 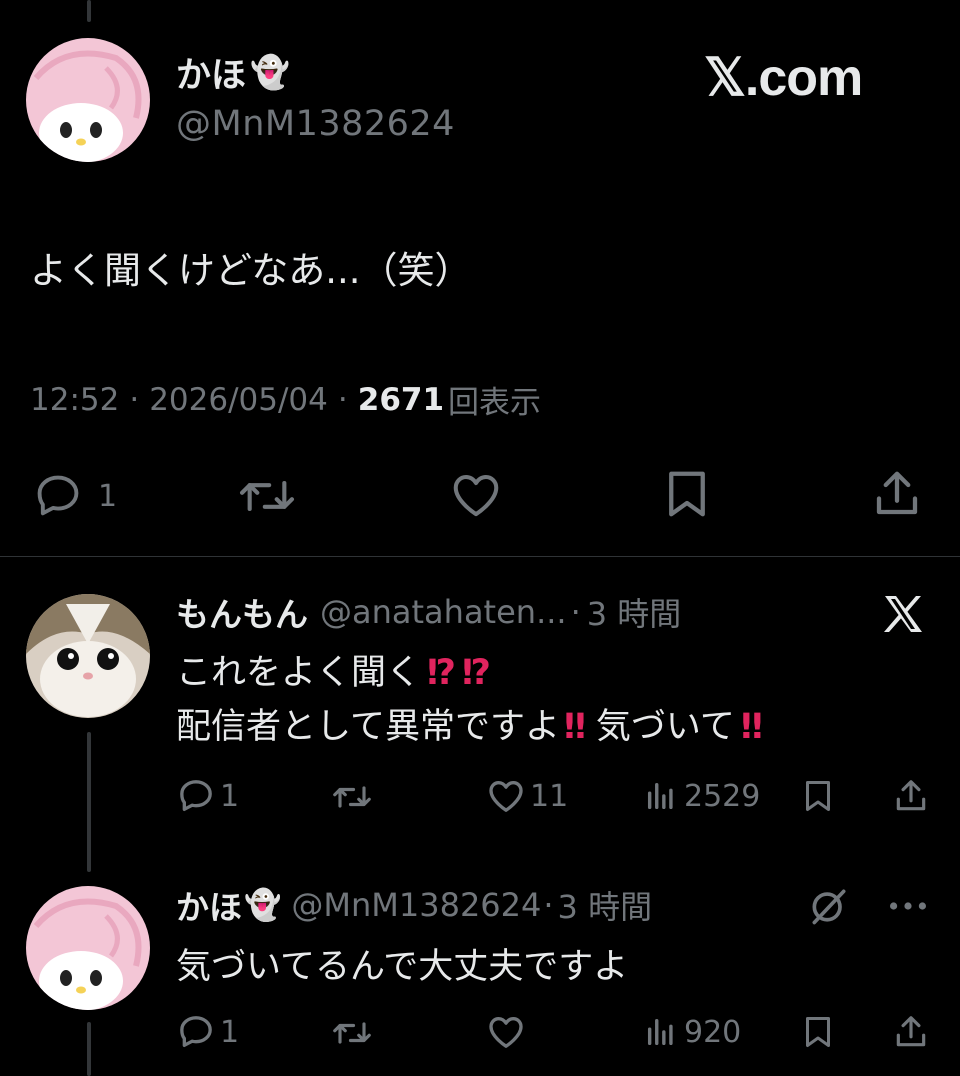 I want to click on post-time: 12:52, so click(x=74, y=400).